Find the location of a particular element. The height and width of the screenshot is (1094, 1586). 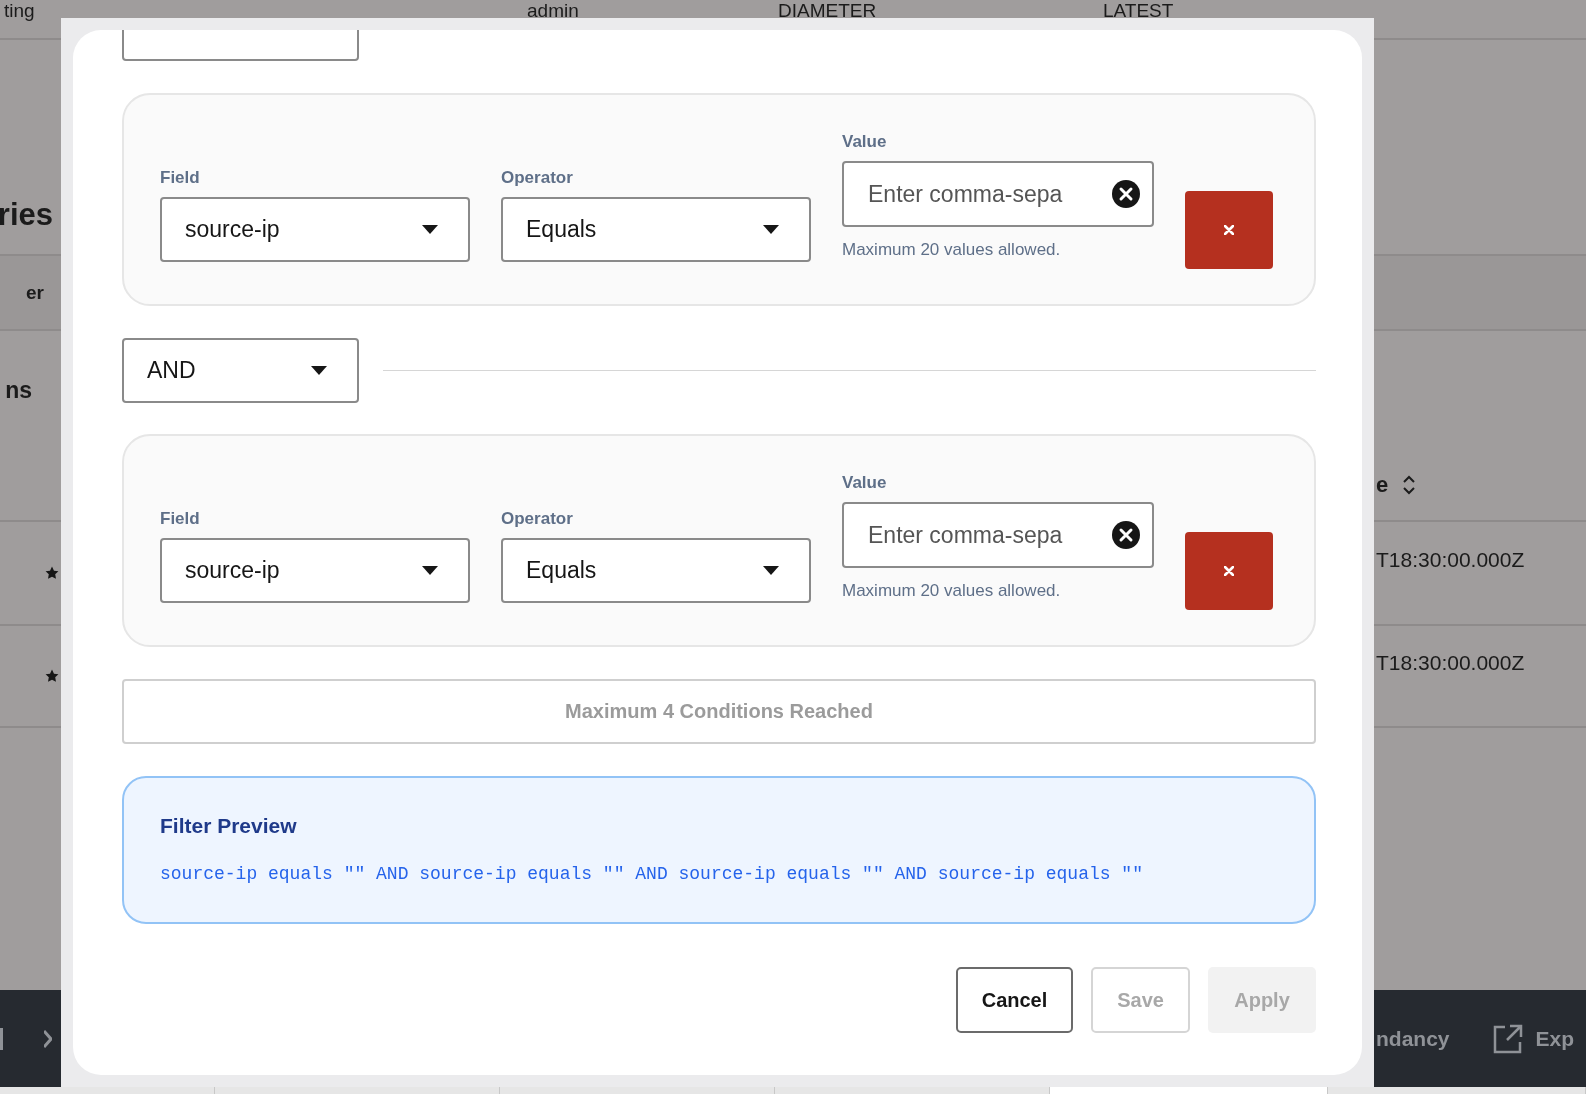

sort-icon is located at coordinates (1409, 485).